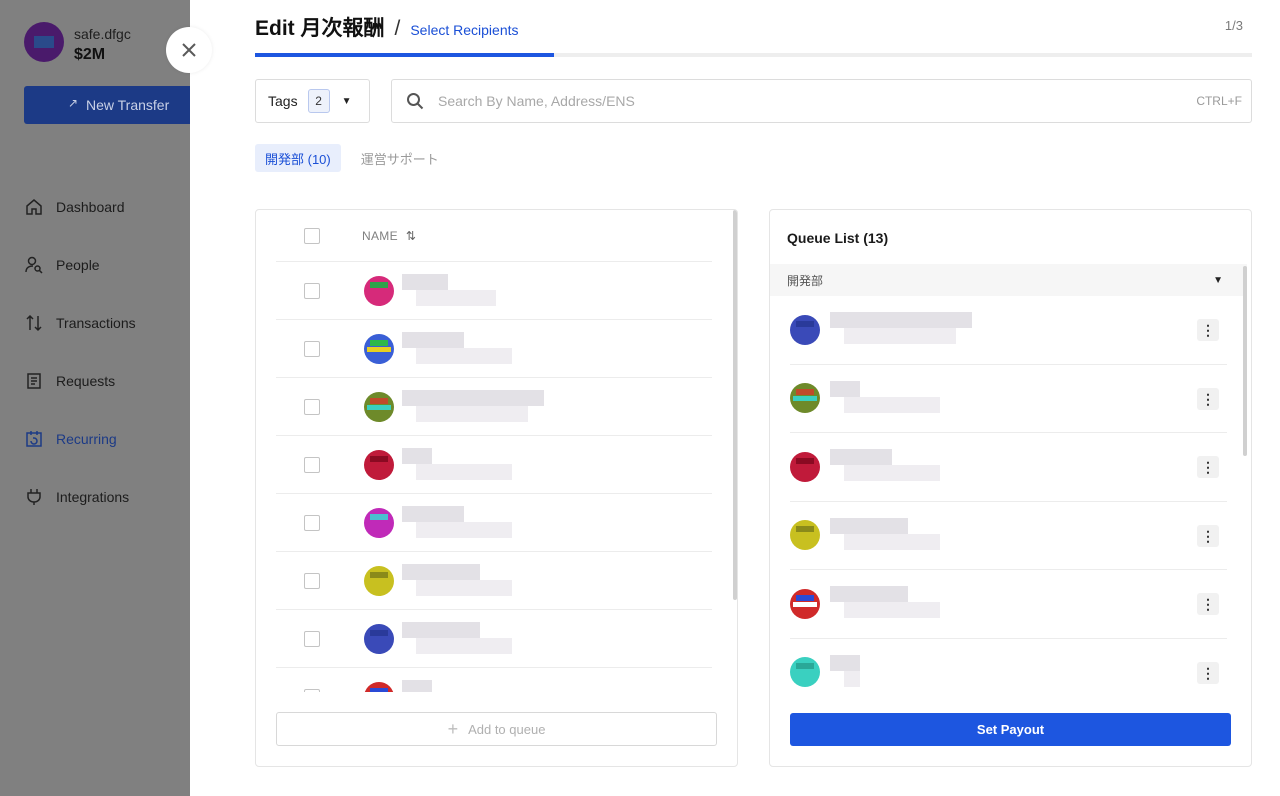  I want to click on list-item: ⋮, so click(1008, 665).